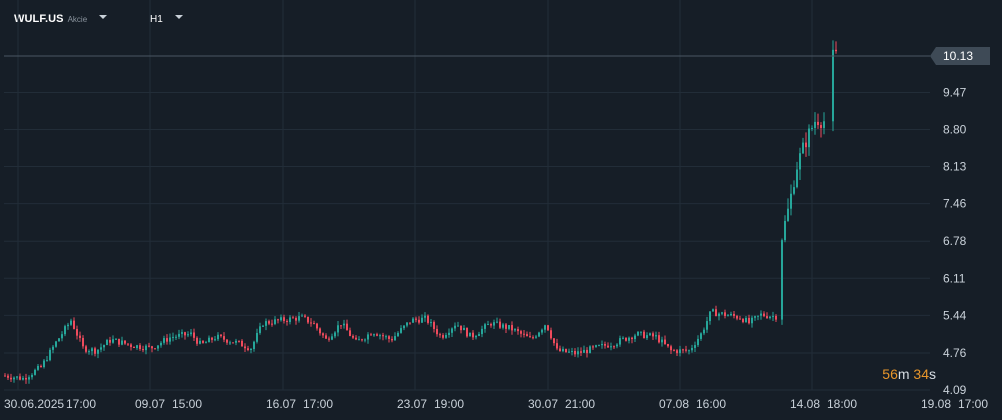  Describe the element at coordinates (955, 315) in the screenshot. I see `price-axis-label: 5.44` at that location.